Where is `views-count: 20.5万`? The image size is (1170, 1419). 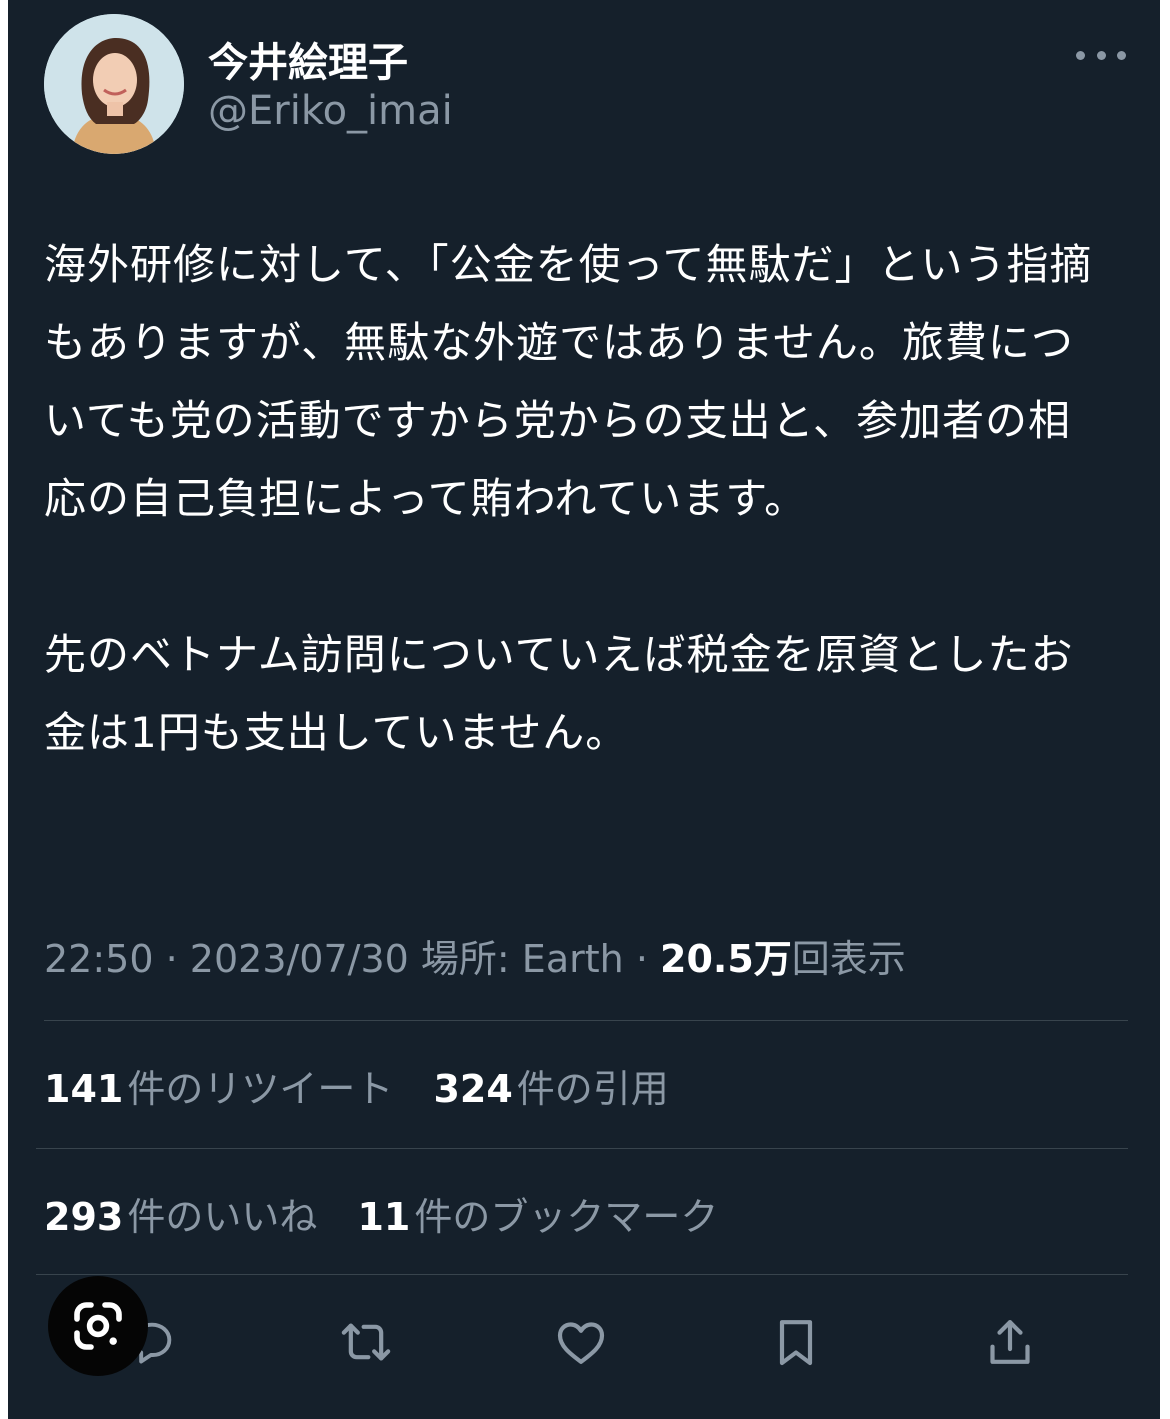
views-count: 20.5万 is located at coordinates (726, 959).